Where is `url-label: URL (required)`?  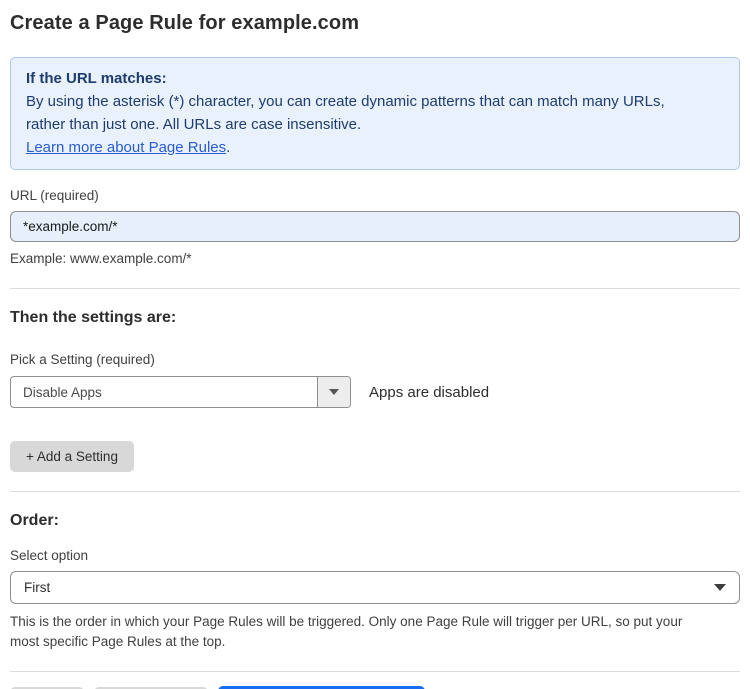
url-label: URL (required) is located at coordinates (54, 195).